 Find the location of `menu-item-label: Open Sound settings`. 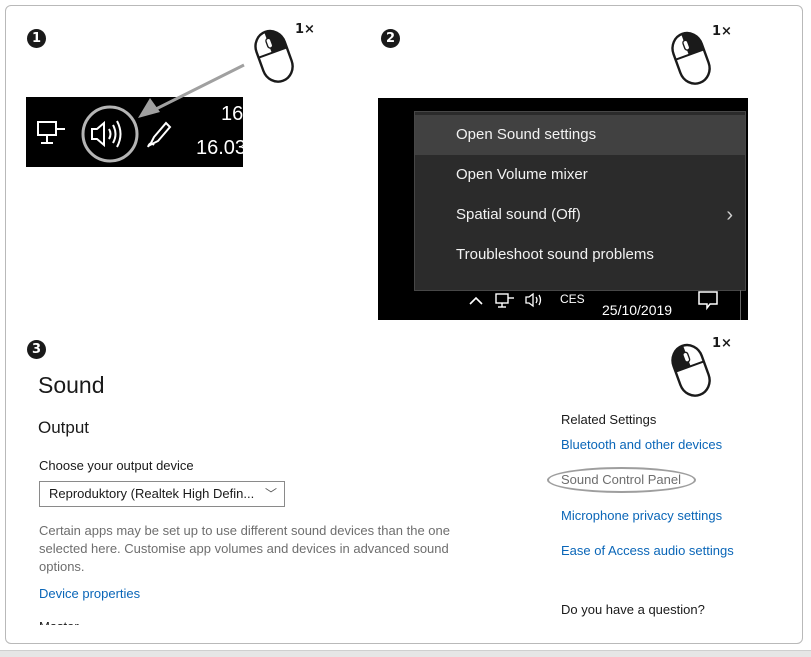

menu-item-label: Open Sound settings is located at coordinates (526, 134).